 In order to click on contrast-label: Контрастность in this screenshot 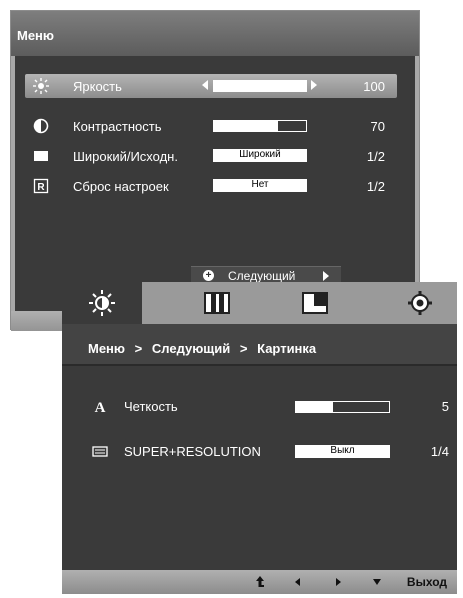, I will do `click(117, 126)`.